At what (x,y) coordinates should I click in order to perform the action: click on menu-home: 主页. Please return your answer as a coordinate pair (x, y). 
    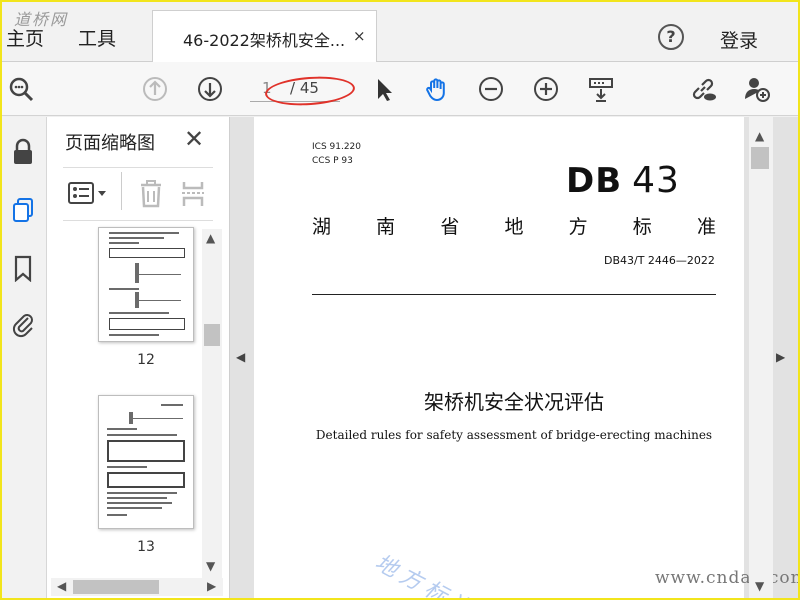
    Looking at the image, I should click on (25, 37).